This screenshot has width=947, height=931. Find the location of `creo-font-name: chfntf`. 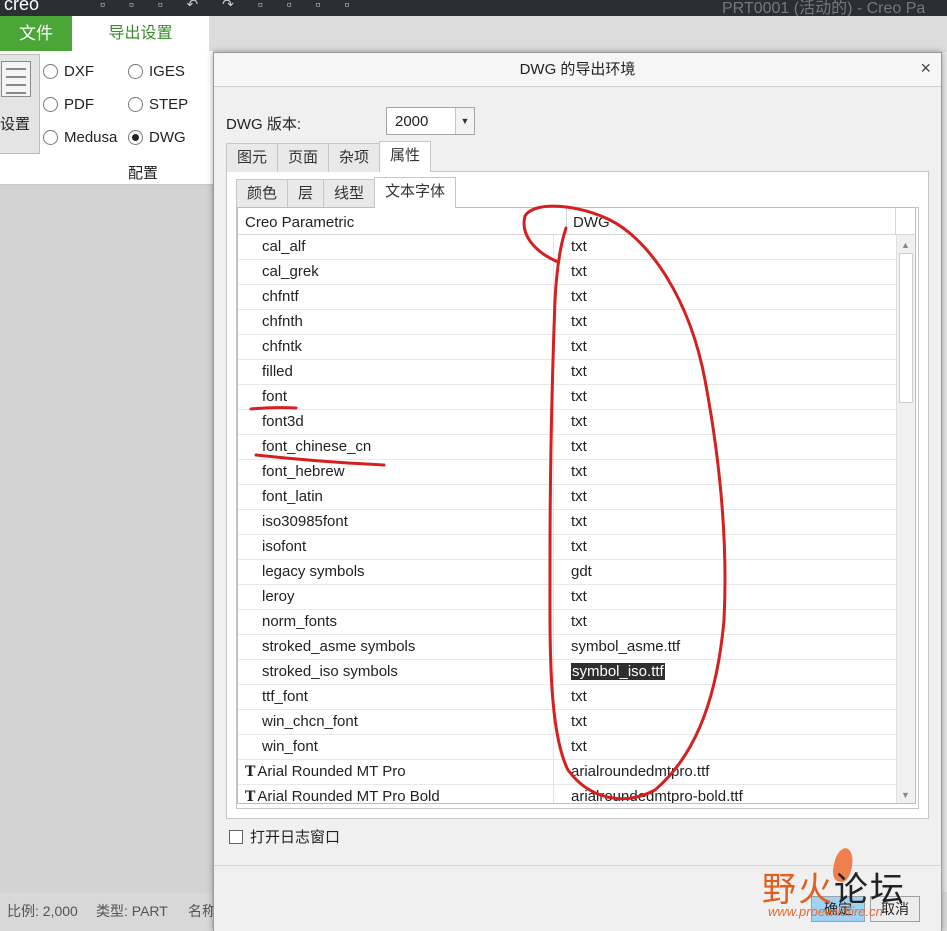

creo-font-name: chfntf is located at coordinates (280, 296).